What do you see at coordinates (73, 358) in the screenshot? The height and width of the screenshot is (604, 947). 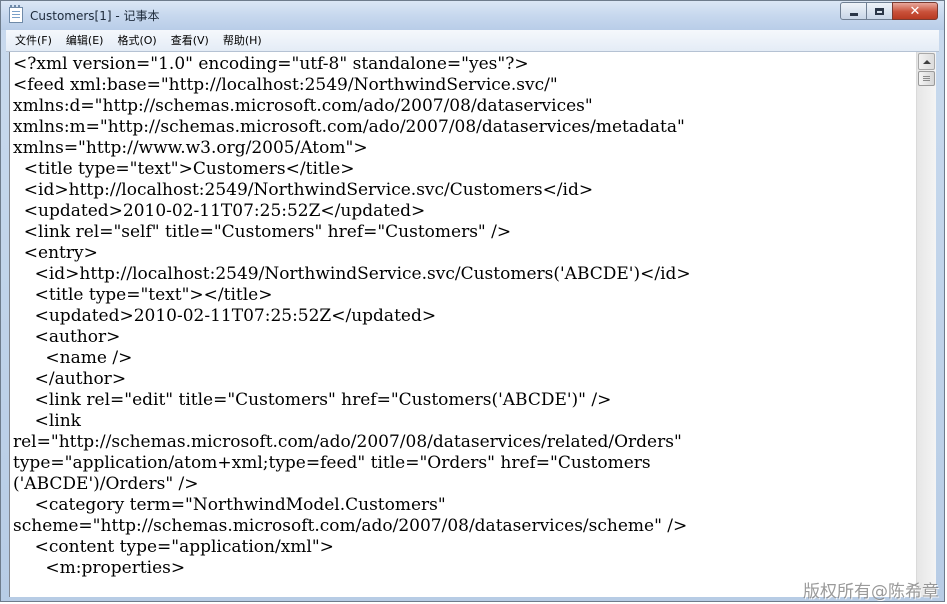 I see `text-line: <name />` at bounding box center [73, 358].